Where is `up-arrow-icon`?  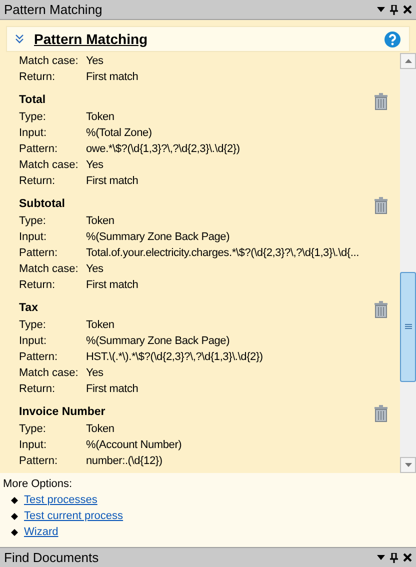
up-arrow-icon is located at coordinates (408, 61).